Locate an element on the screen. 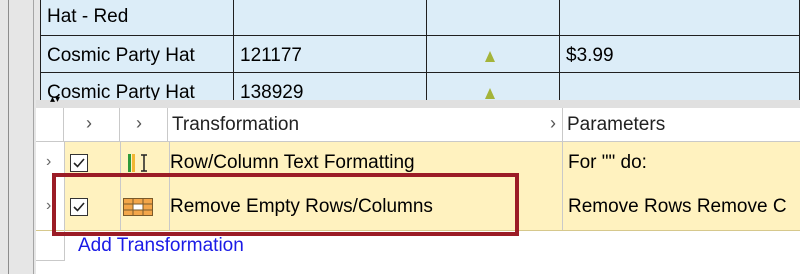 The image size is (800, 274). header-transformation: Transformation › is located at coordinates (365, 124).